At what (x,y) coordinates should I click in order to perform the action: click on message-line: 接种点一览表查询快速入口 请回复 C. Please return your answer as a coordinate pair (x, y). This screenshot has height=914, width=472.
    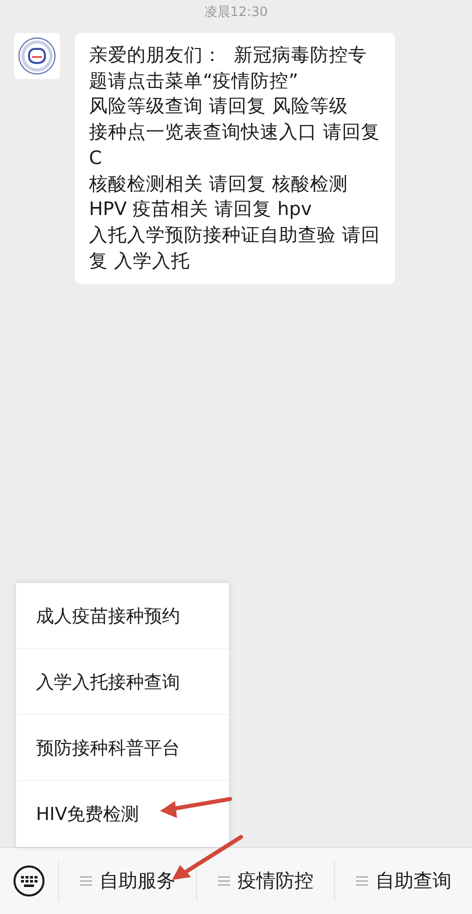
    Looking at the image, I should click on (235, 146).